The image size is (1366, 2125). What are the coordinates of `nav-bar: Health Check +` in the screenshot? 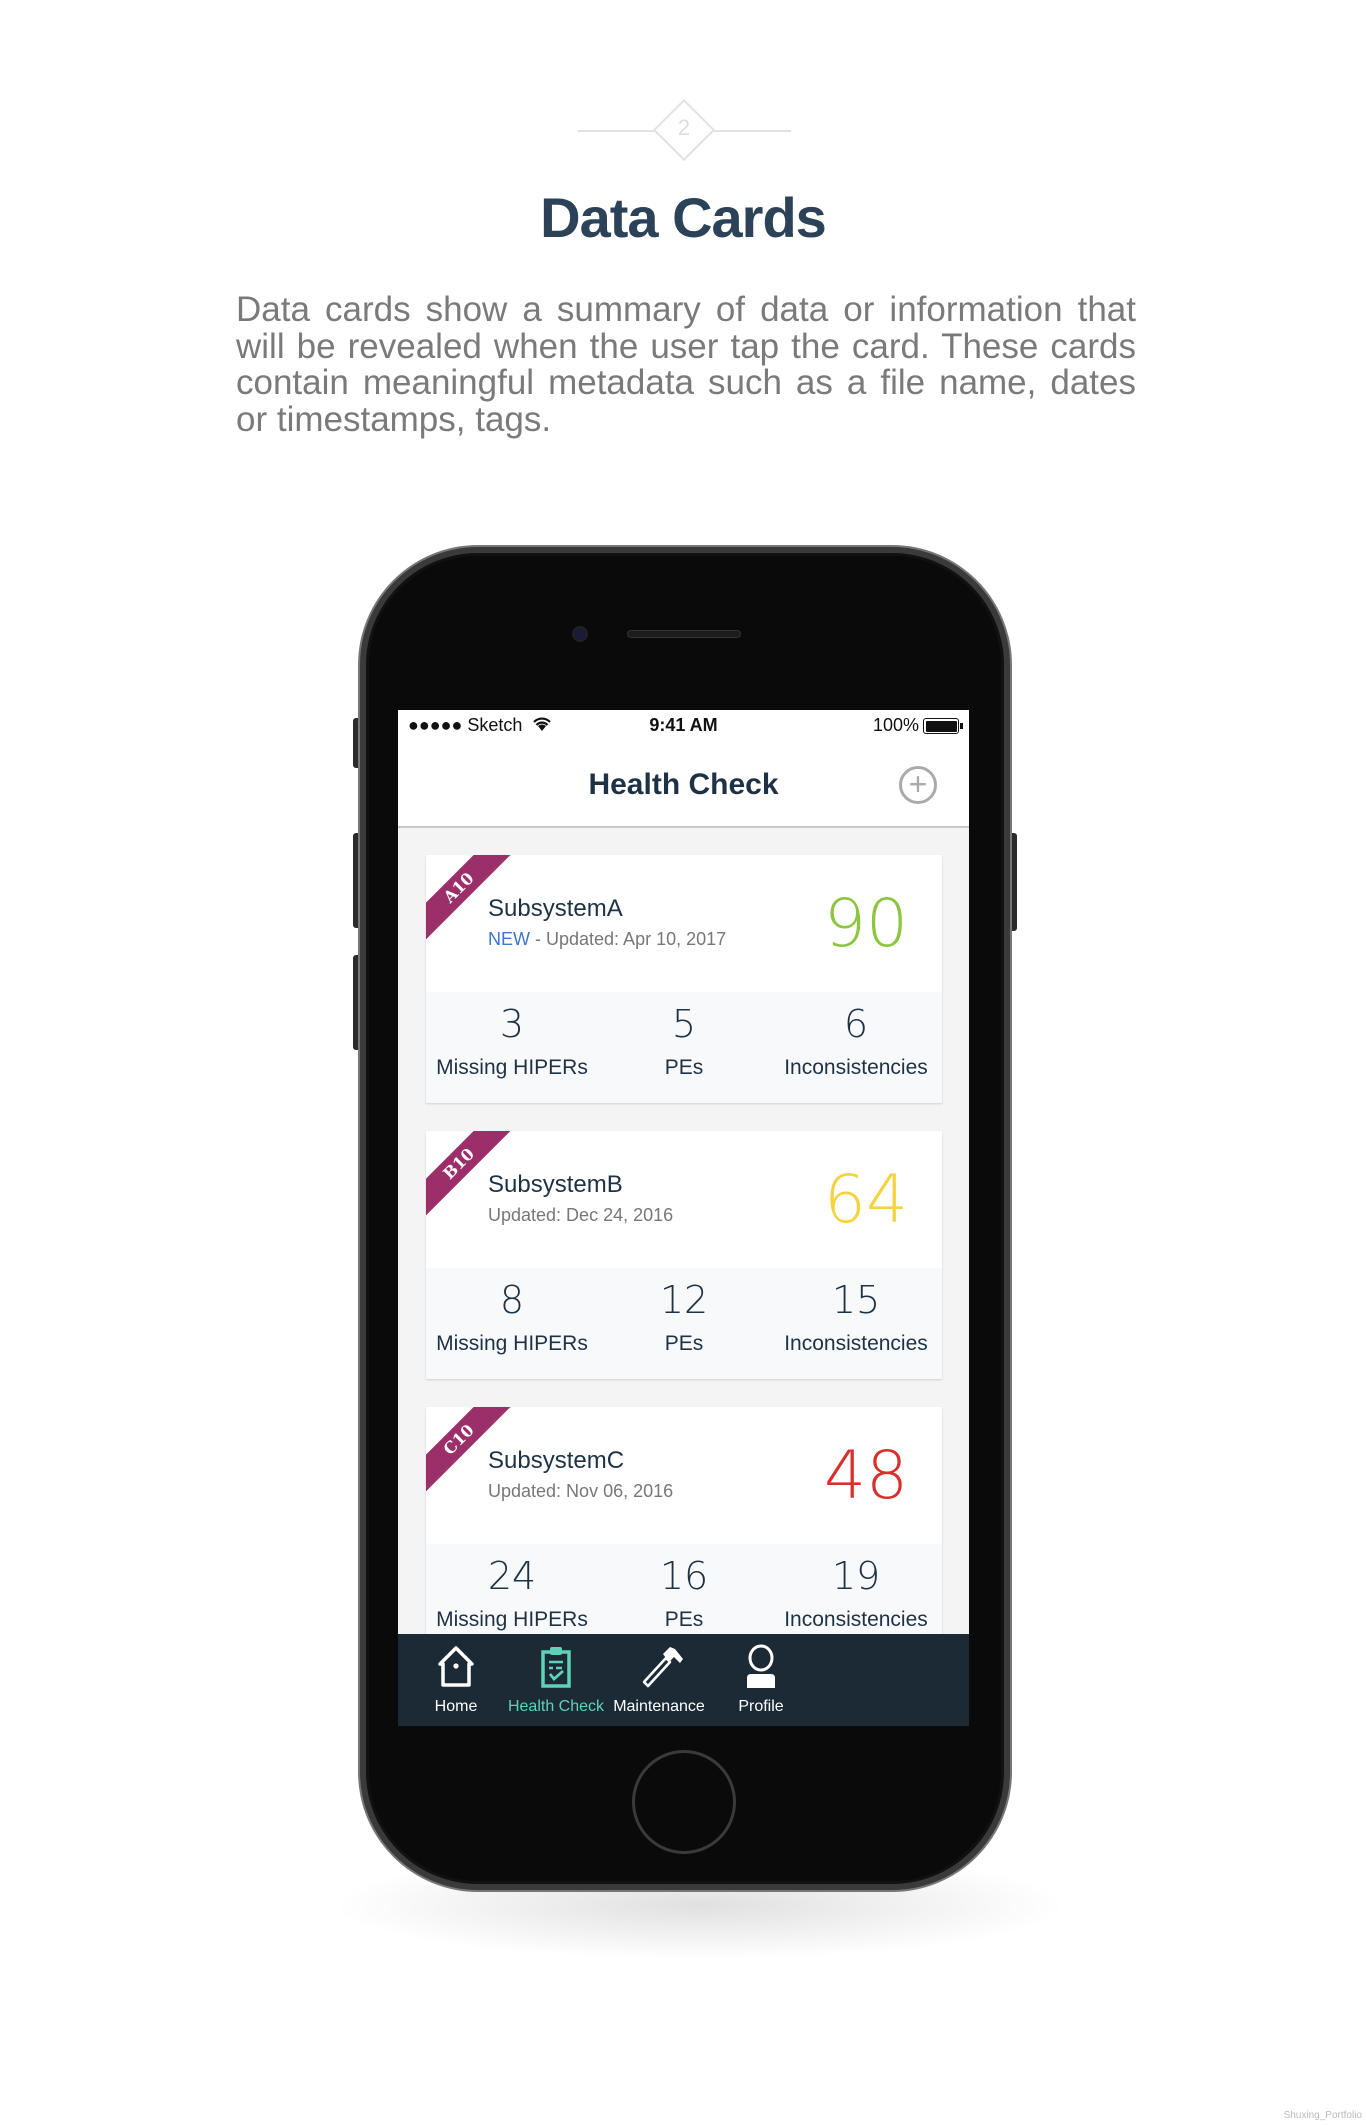 It's located at (683, 785).